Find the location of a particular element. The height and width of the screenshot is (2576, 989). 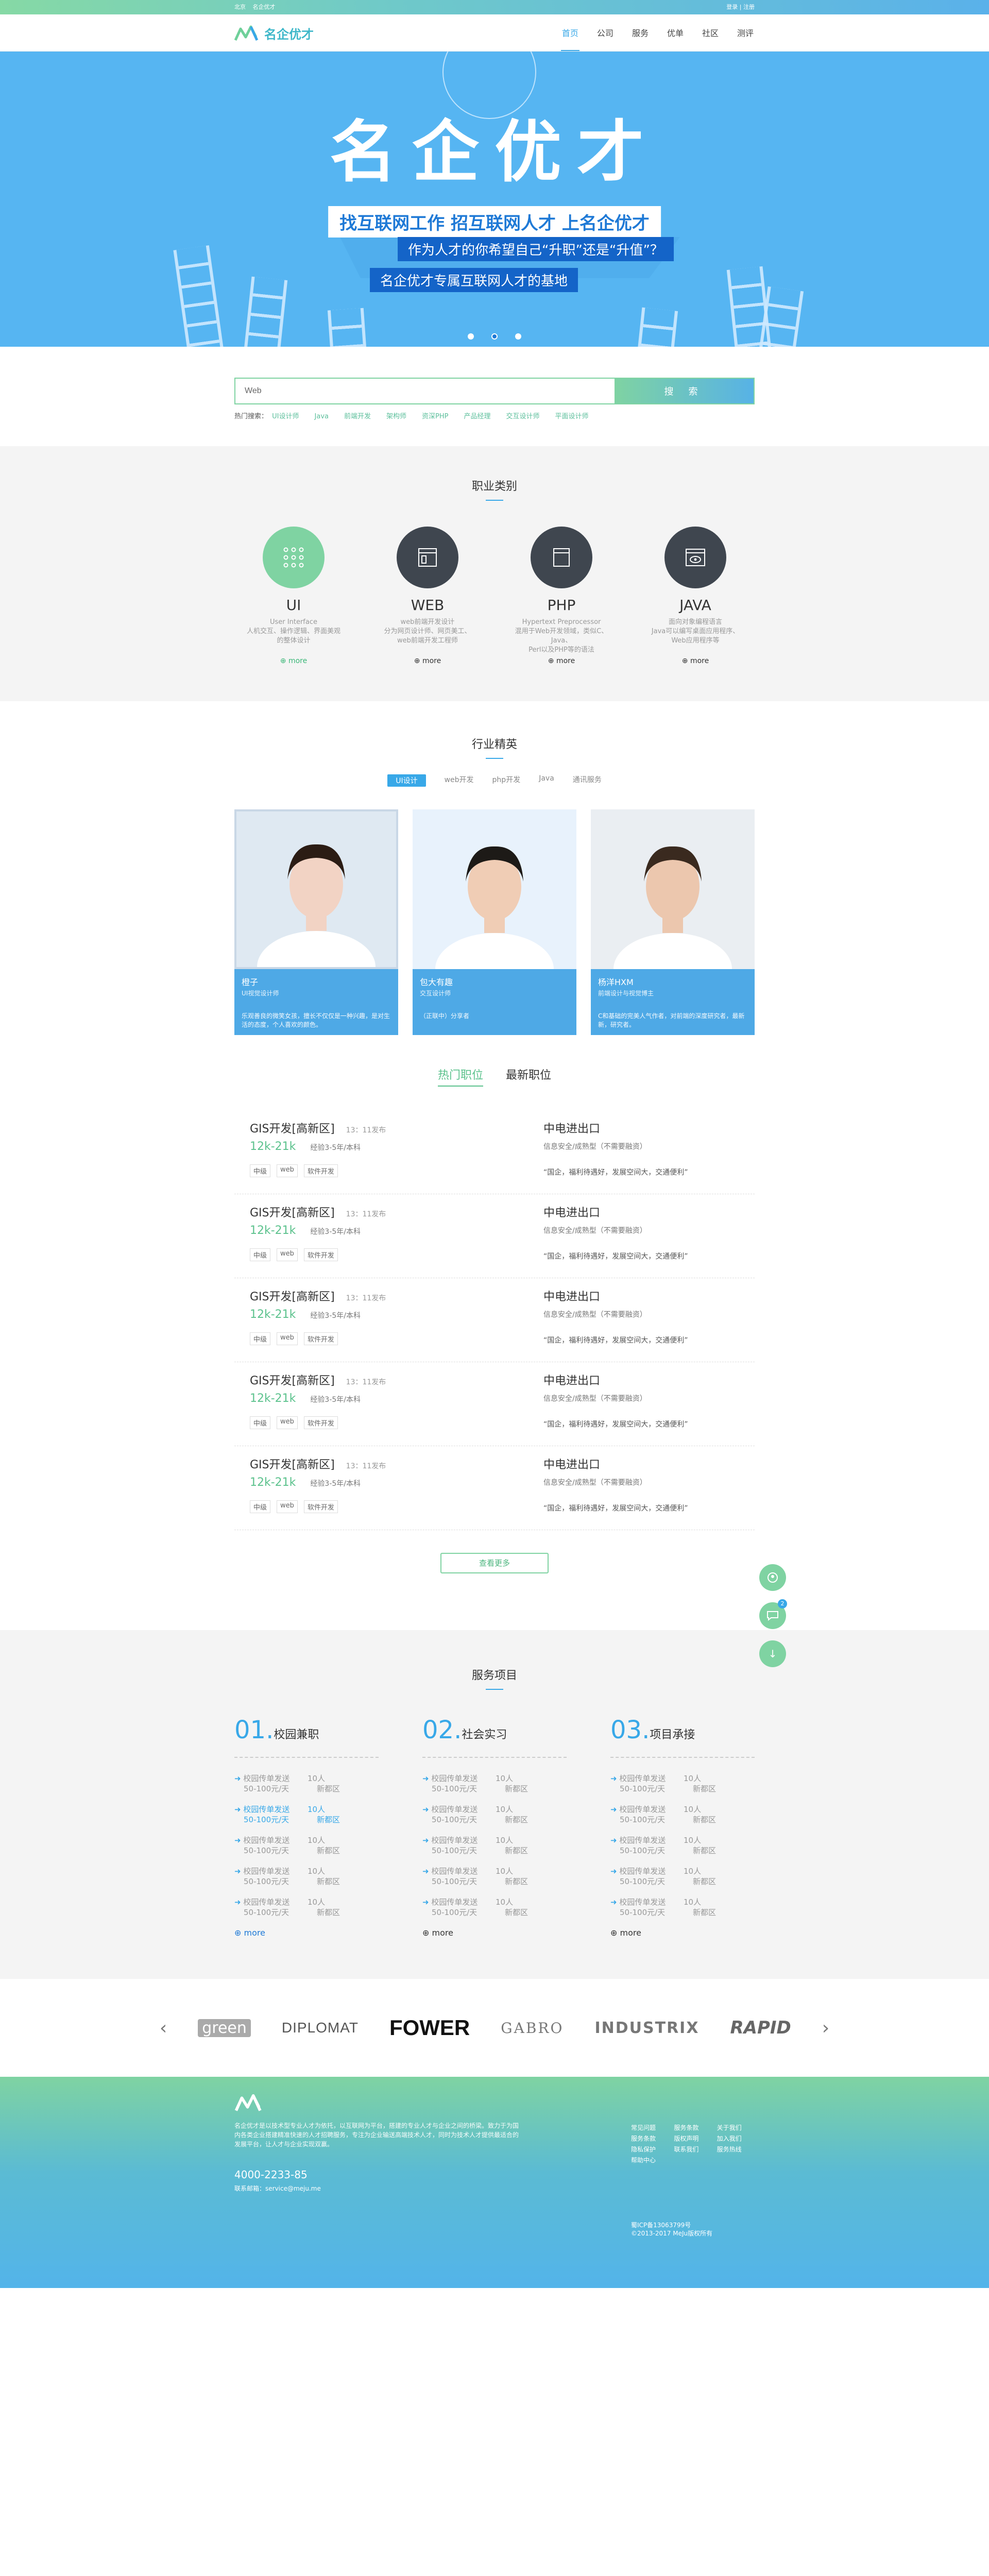

hot-keyword: 架构师 is located at coordinates (396, 416).